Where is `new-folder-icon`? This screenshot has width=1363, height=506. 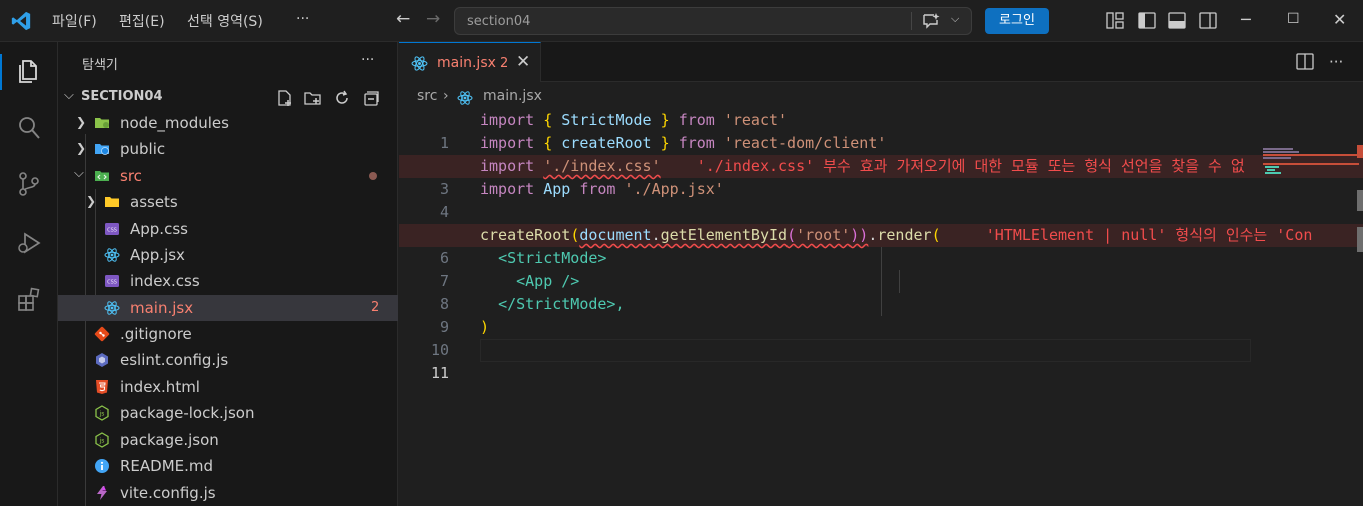
new-folder-icon is located at coordinates (313, 98).